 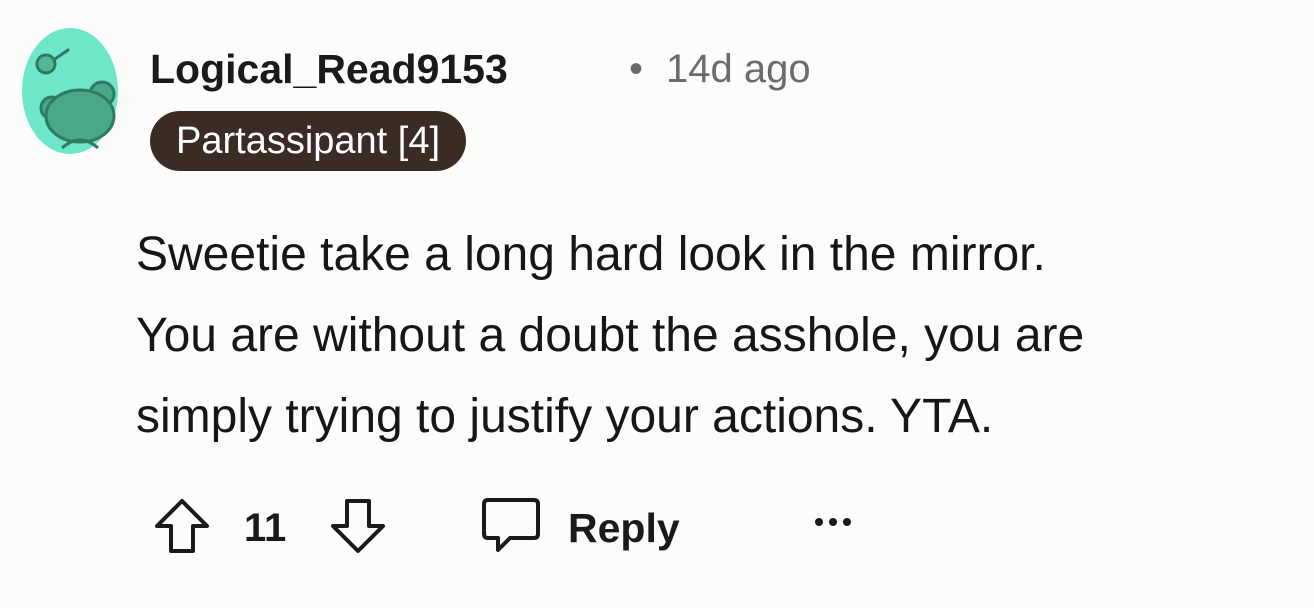 I want to click on ellipsis-icon, so click(x=833, y=522).